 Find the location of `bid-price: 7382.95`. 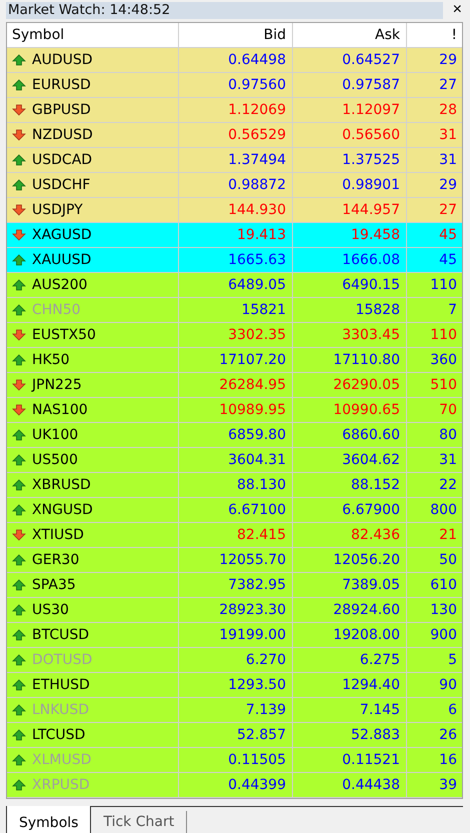

bid-price: 7382.95 is located at coordinates (236, 585).